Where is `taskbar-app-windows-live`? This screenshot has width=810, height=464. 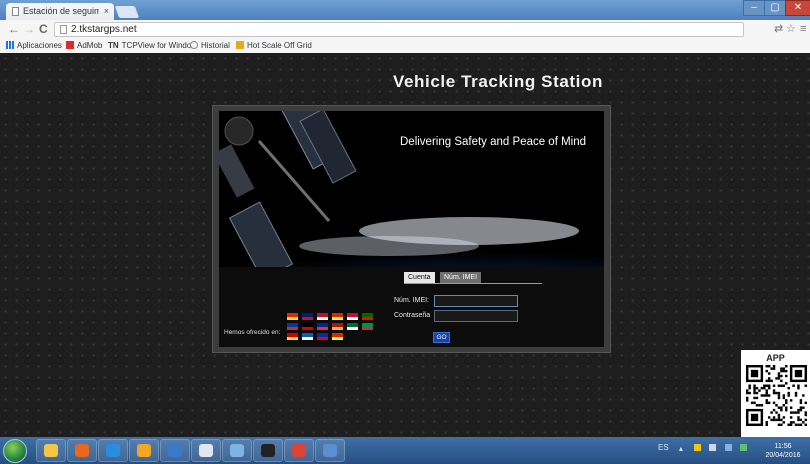 taskbar-app-windows-live is located at coordinates (237, 450).